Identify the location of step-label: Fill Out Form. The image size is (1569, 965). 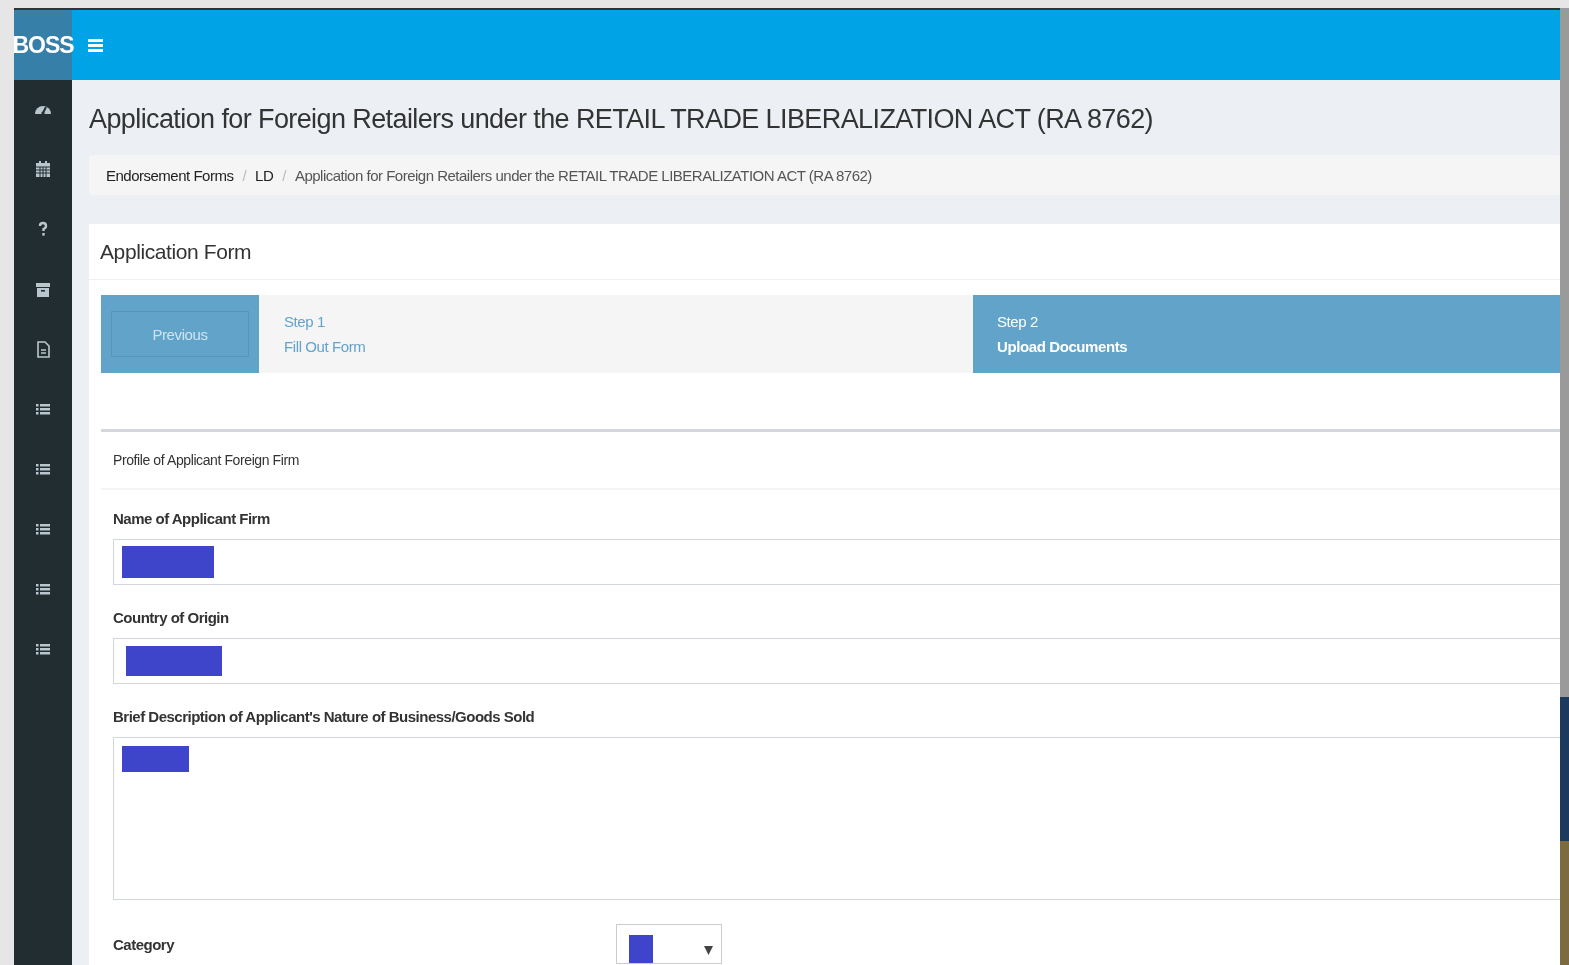
(325, 346).